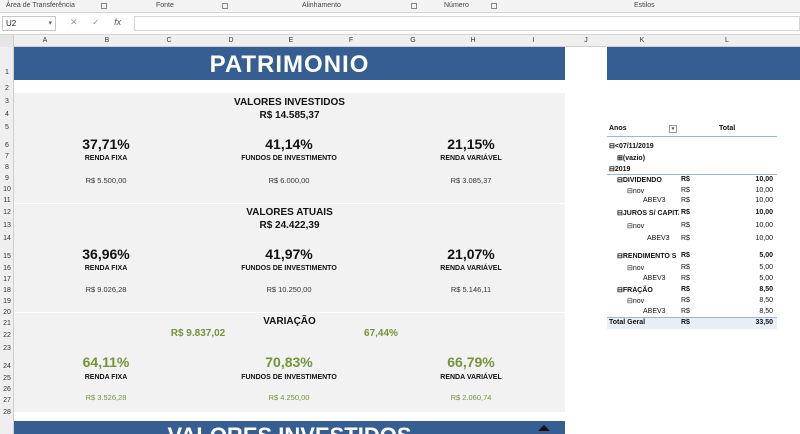 Image resolution: width=800 pixels, height=434 pixels. What do you see at coordinates (7, 212) in the screenshot?
I see `row-header: 12` at bounding box center [7, 212].